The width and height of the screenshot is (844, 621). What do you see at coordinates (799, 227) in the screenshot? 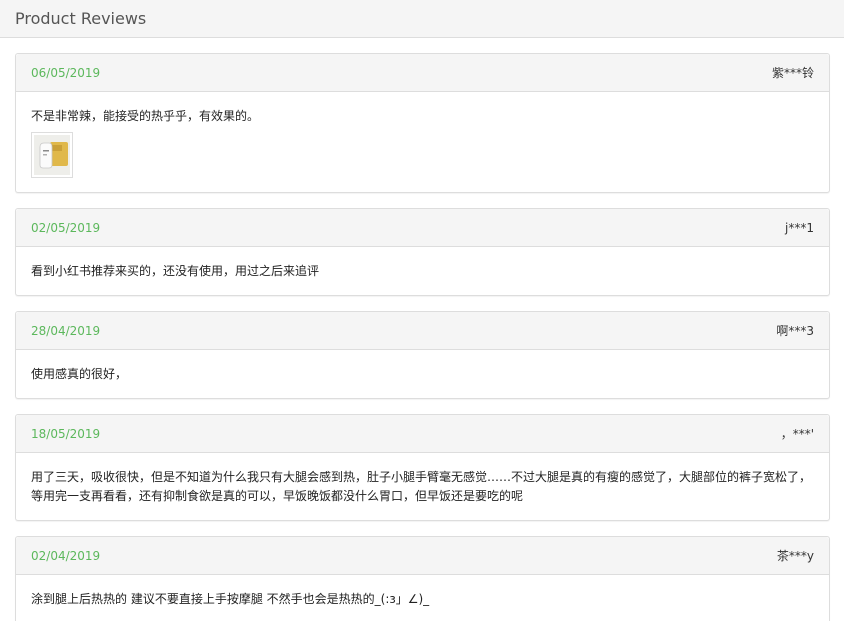
I see `review-username: j***1` at bounding box center [799, 227].